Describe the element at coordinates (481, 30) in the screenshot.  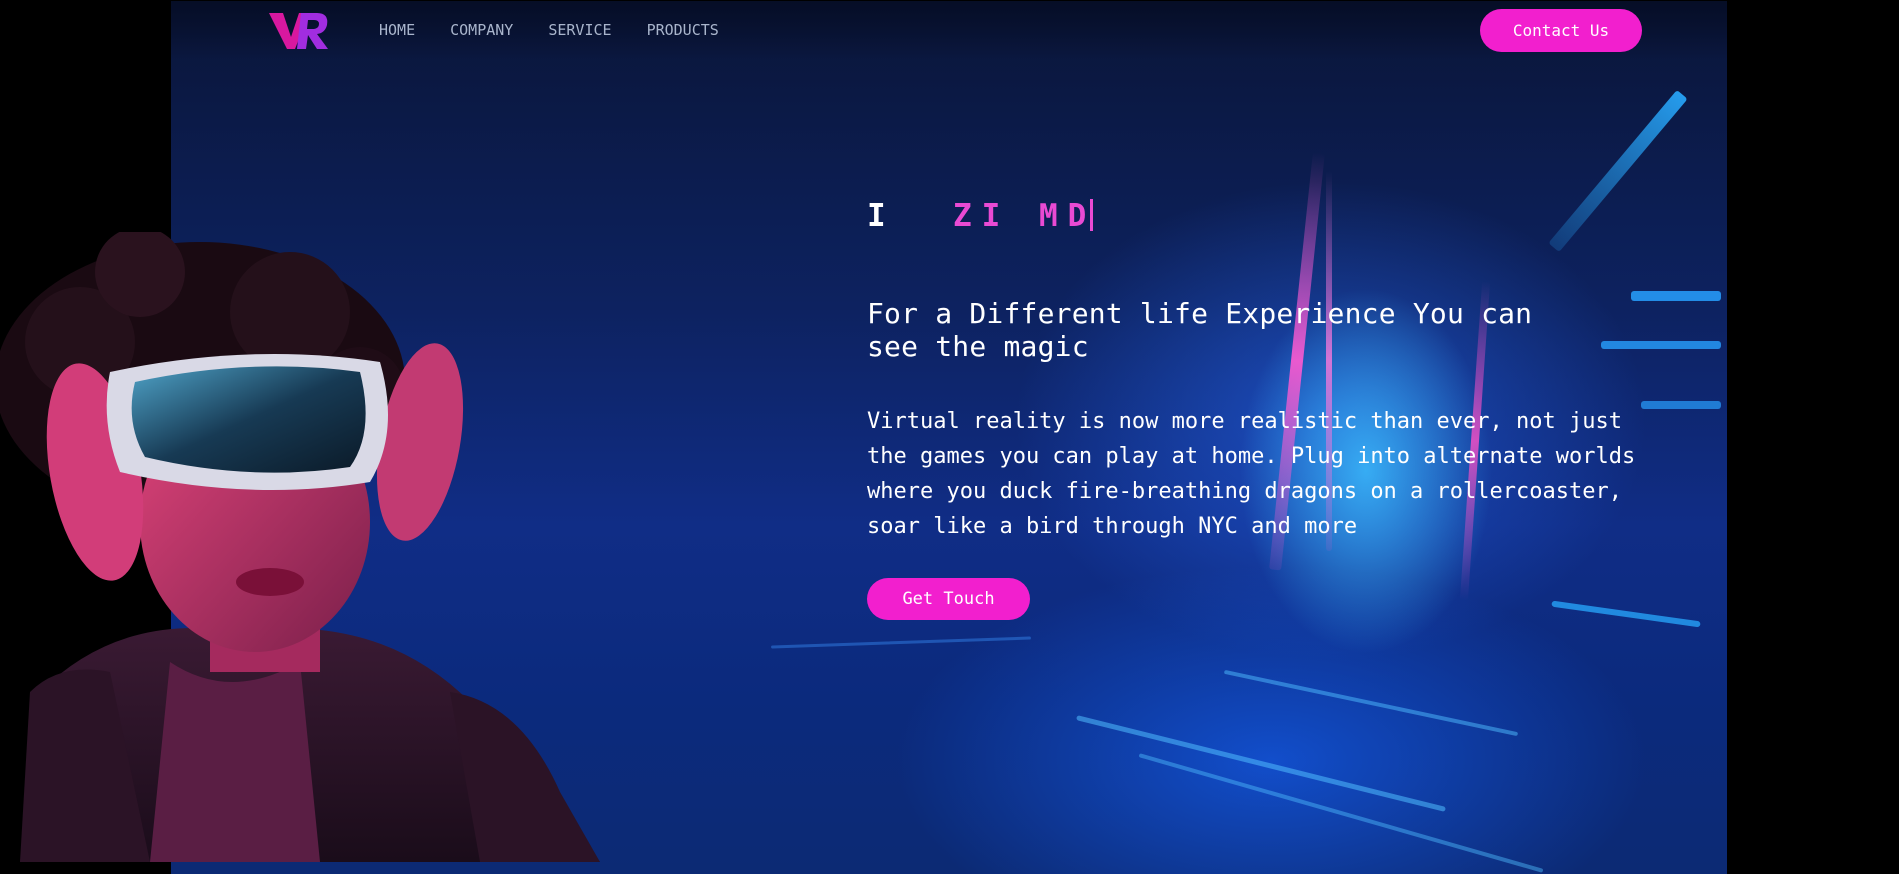
I see `nav-company: COMPANY` at that location.